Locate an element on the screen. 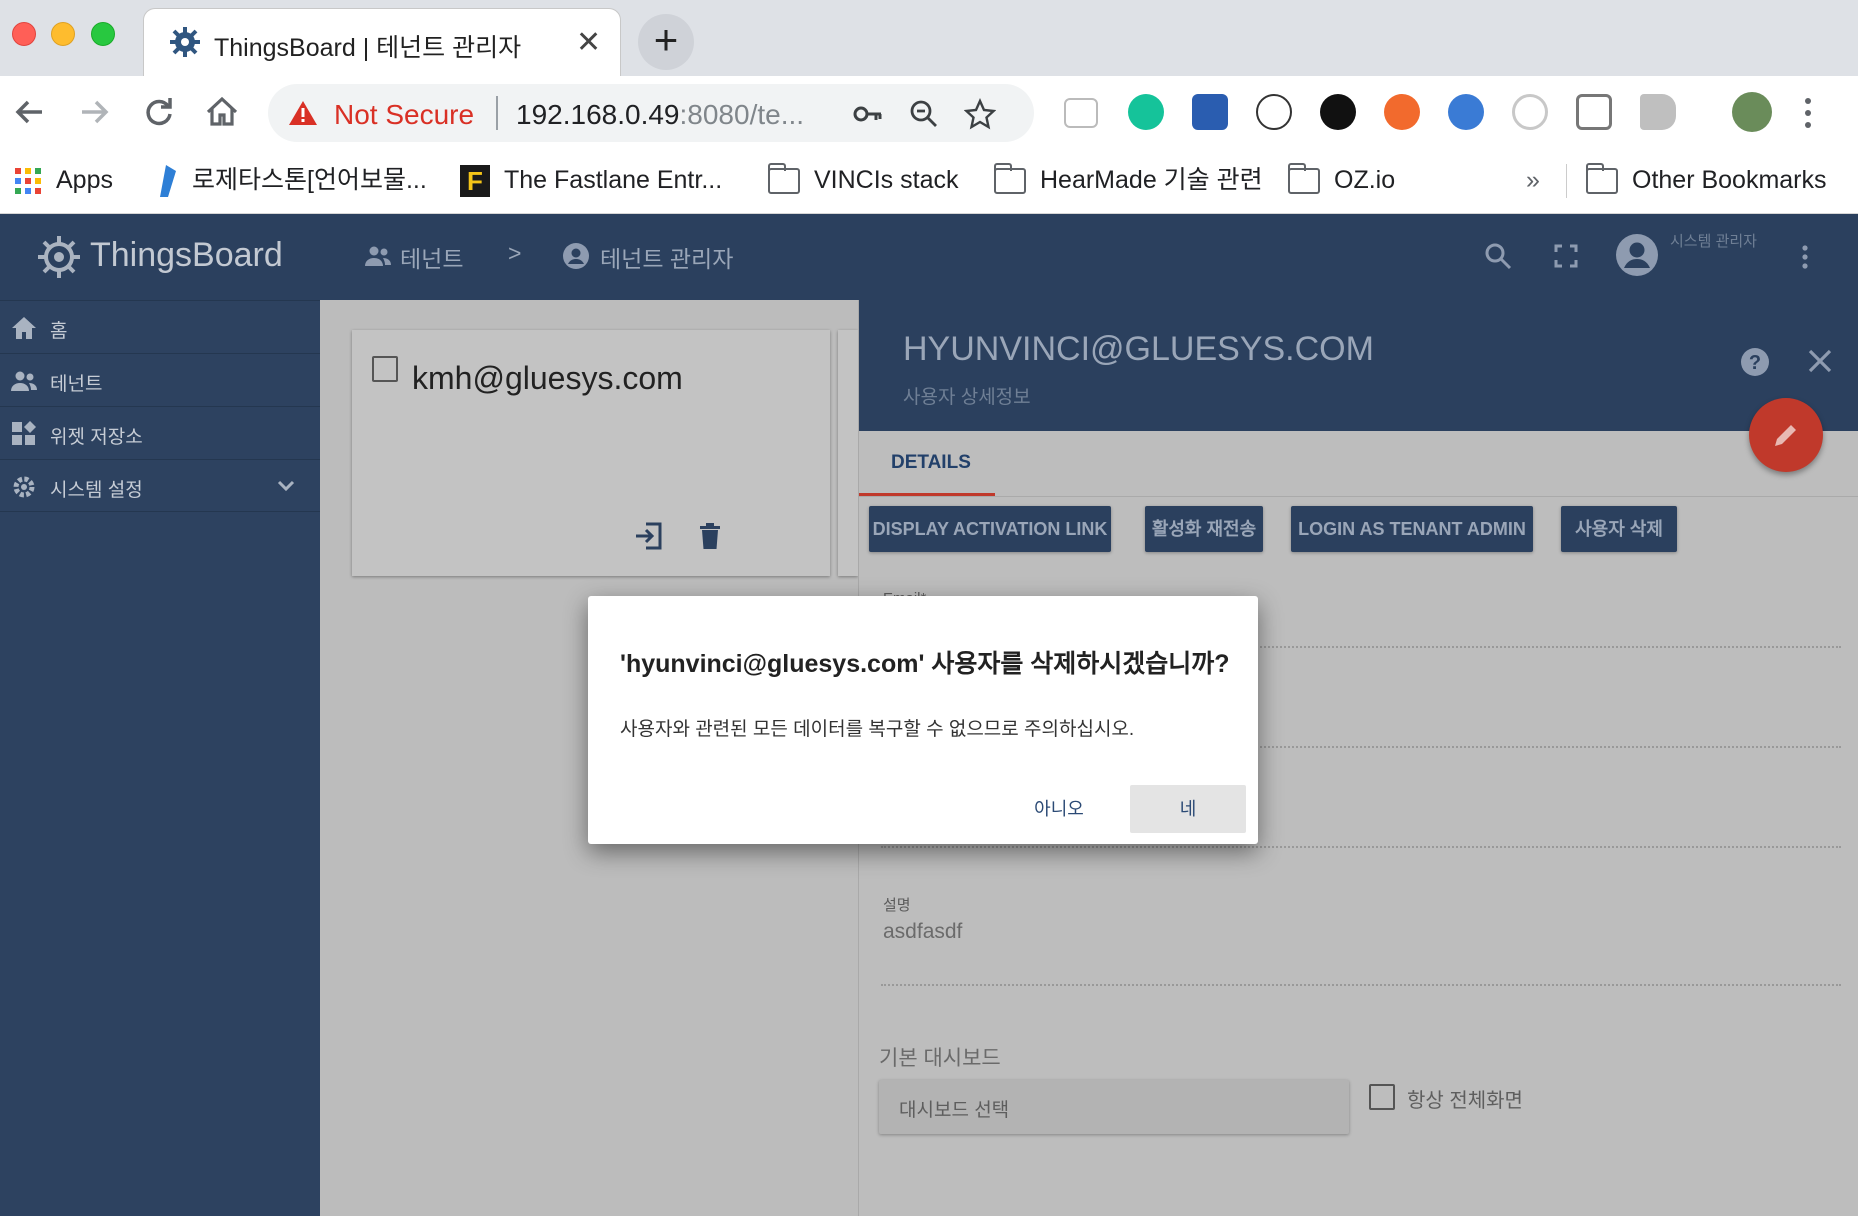  new-tab-button: + is located at coordinates (666, 42).